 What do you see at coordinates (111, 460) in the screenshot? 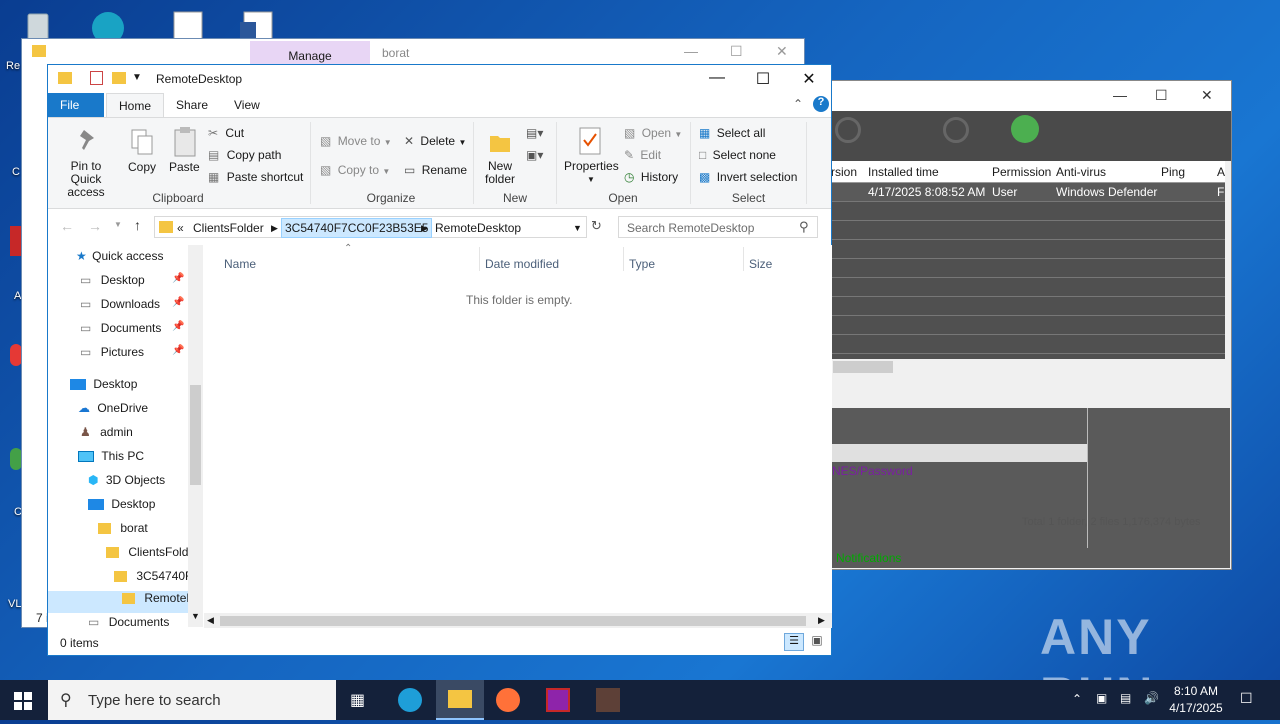
I see `nav-this-pc: This PC` at bounding box center [111, 460].